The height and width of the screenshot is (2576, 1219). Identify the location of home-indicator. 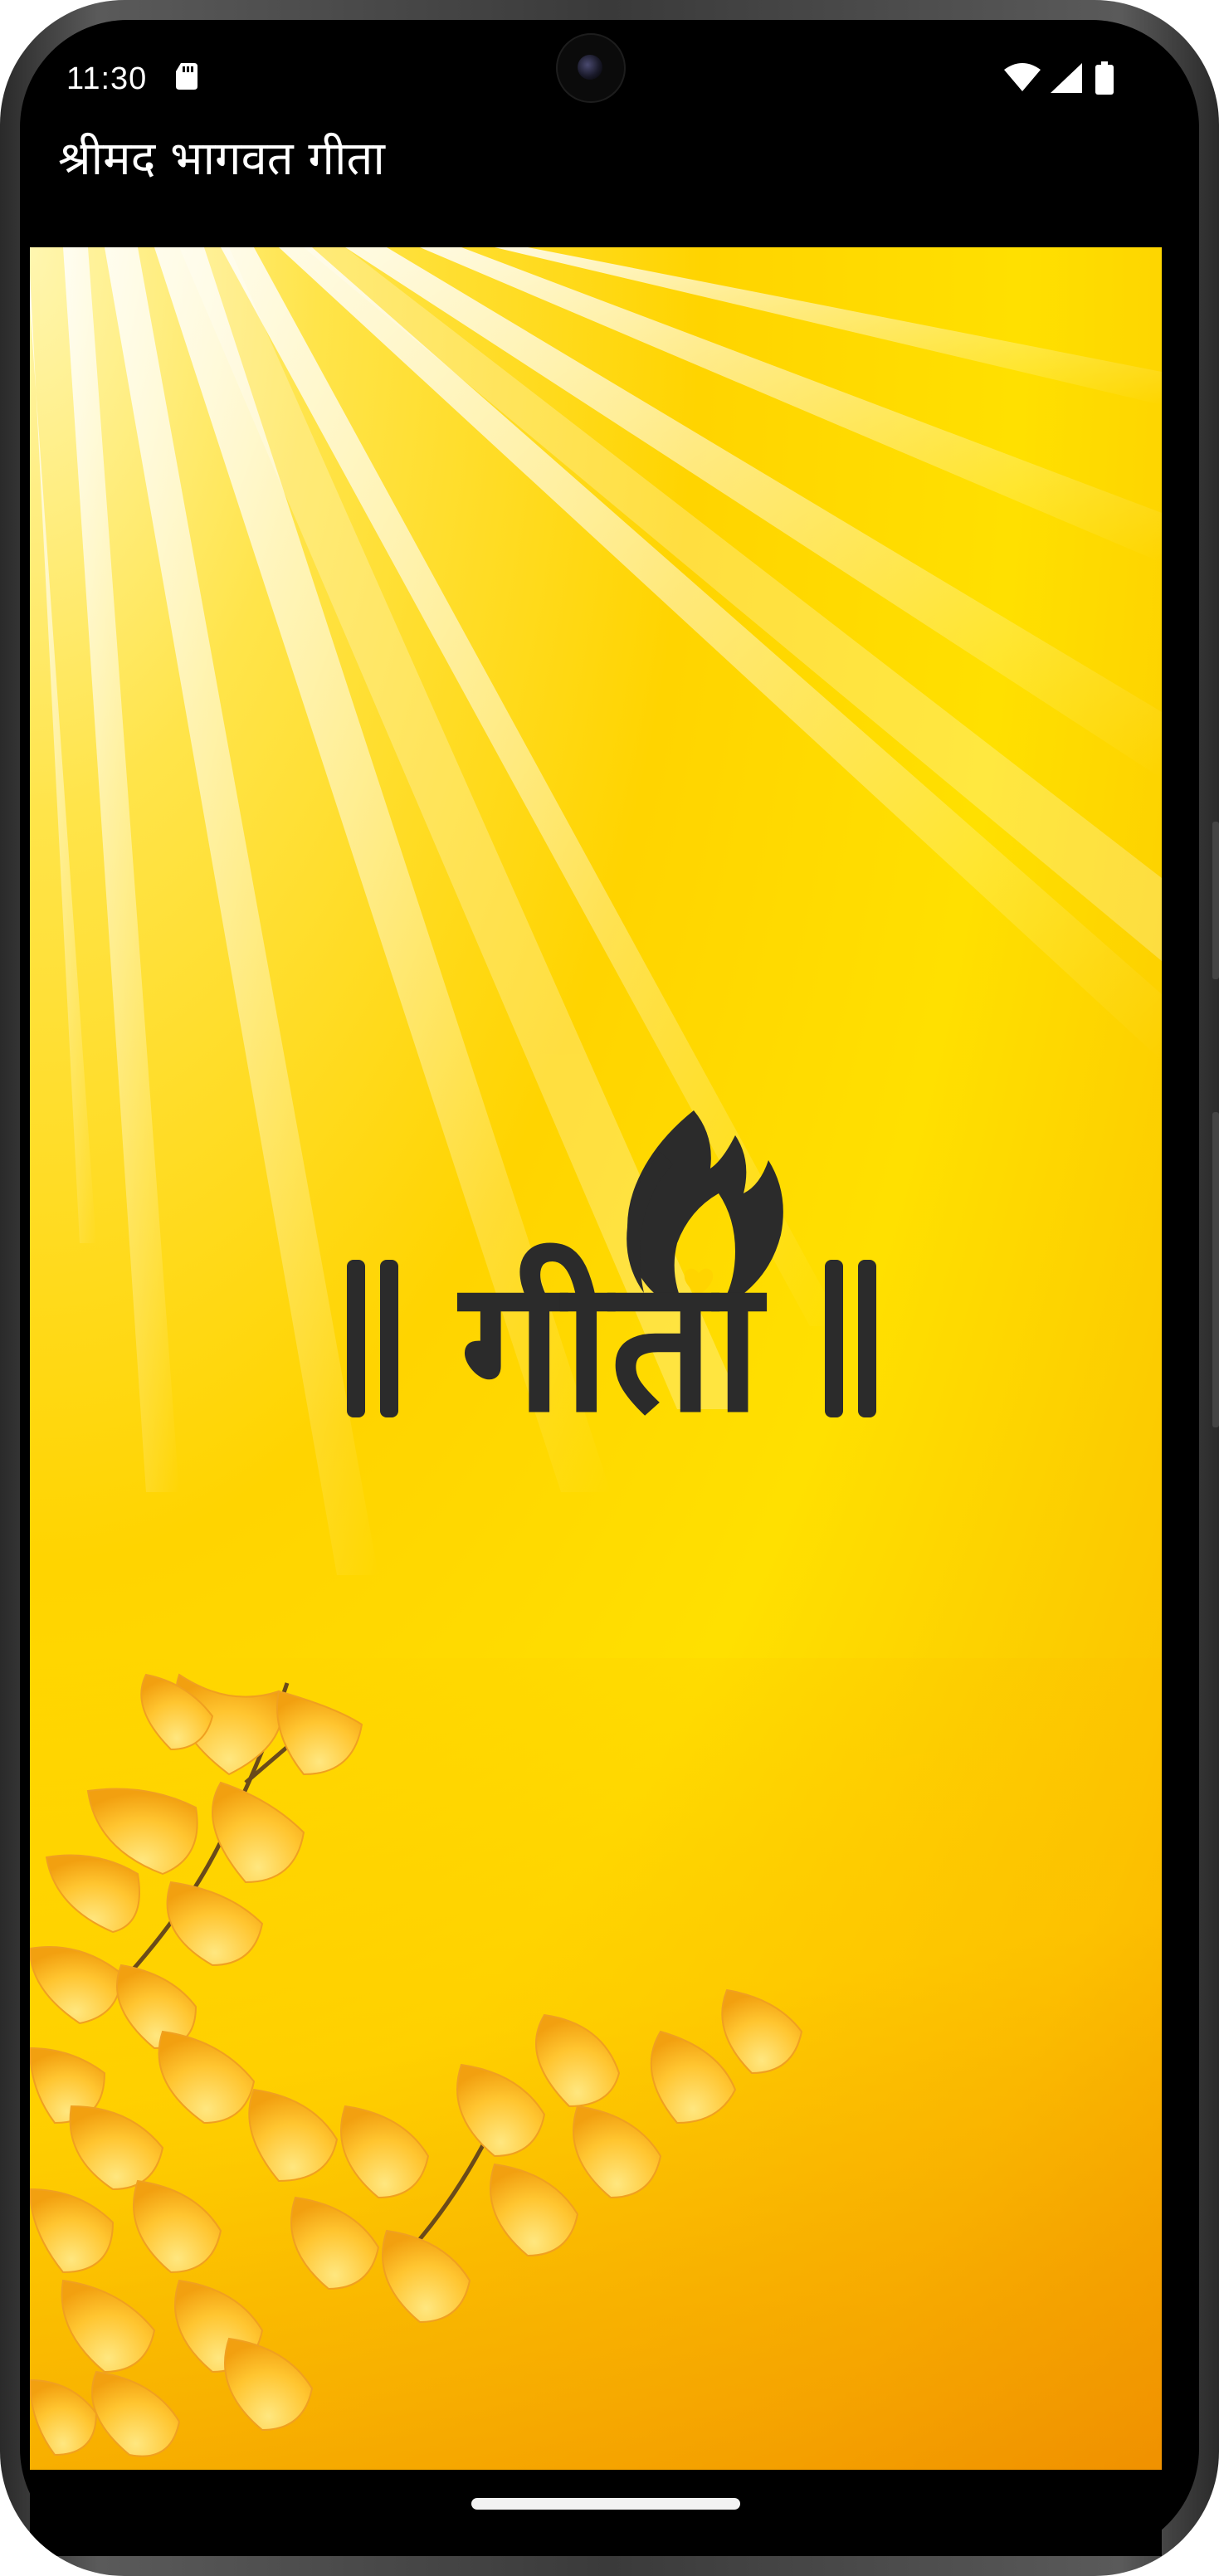
(606, 2504).